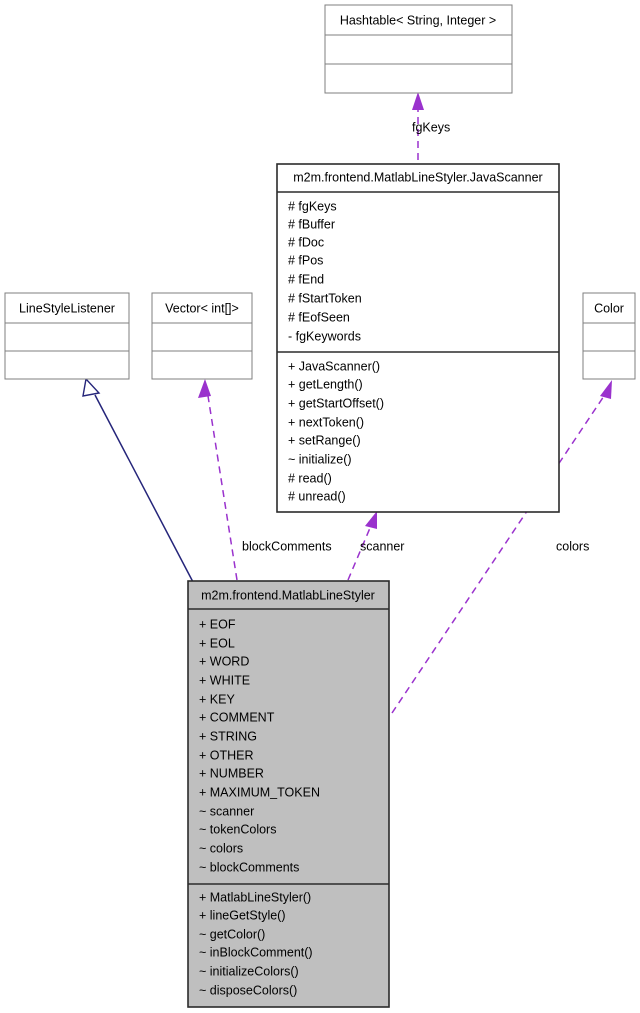  What do you see at coordinates (217, 643) in the screenshot?
I see `class-attribute: + EOL` at bounding box center [217, 643].